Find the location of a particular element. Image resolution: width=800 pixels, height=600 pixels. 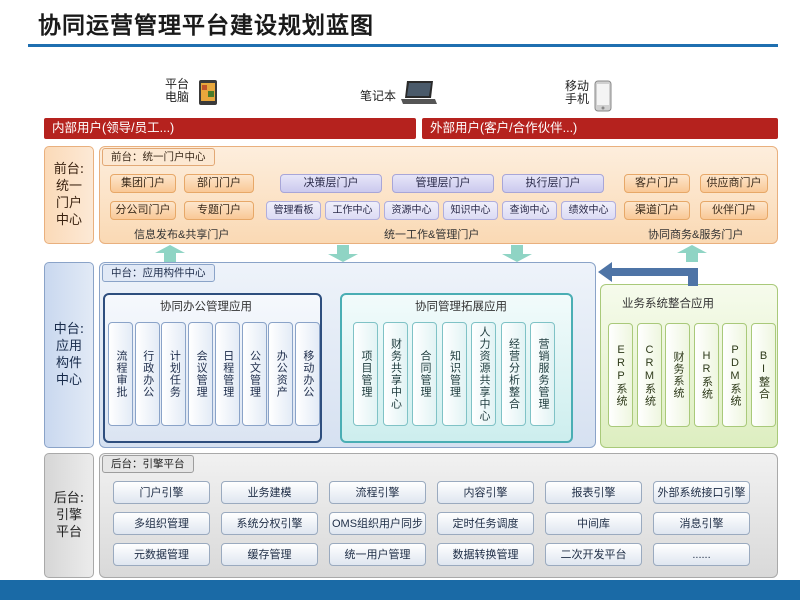

office-app-item: 会议管理 is located at coordinates (201, 374).